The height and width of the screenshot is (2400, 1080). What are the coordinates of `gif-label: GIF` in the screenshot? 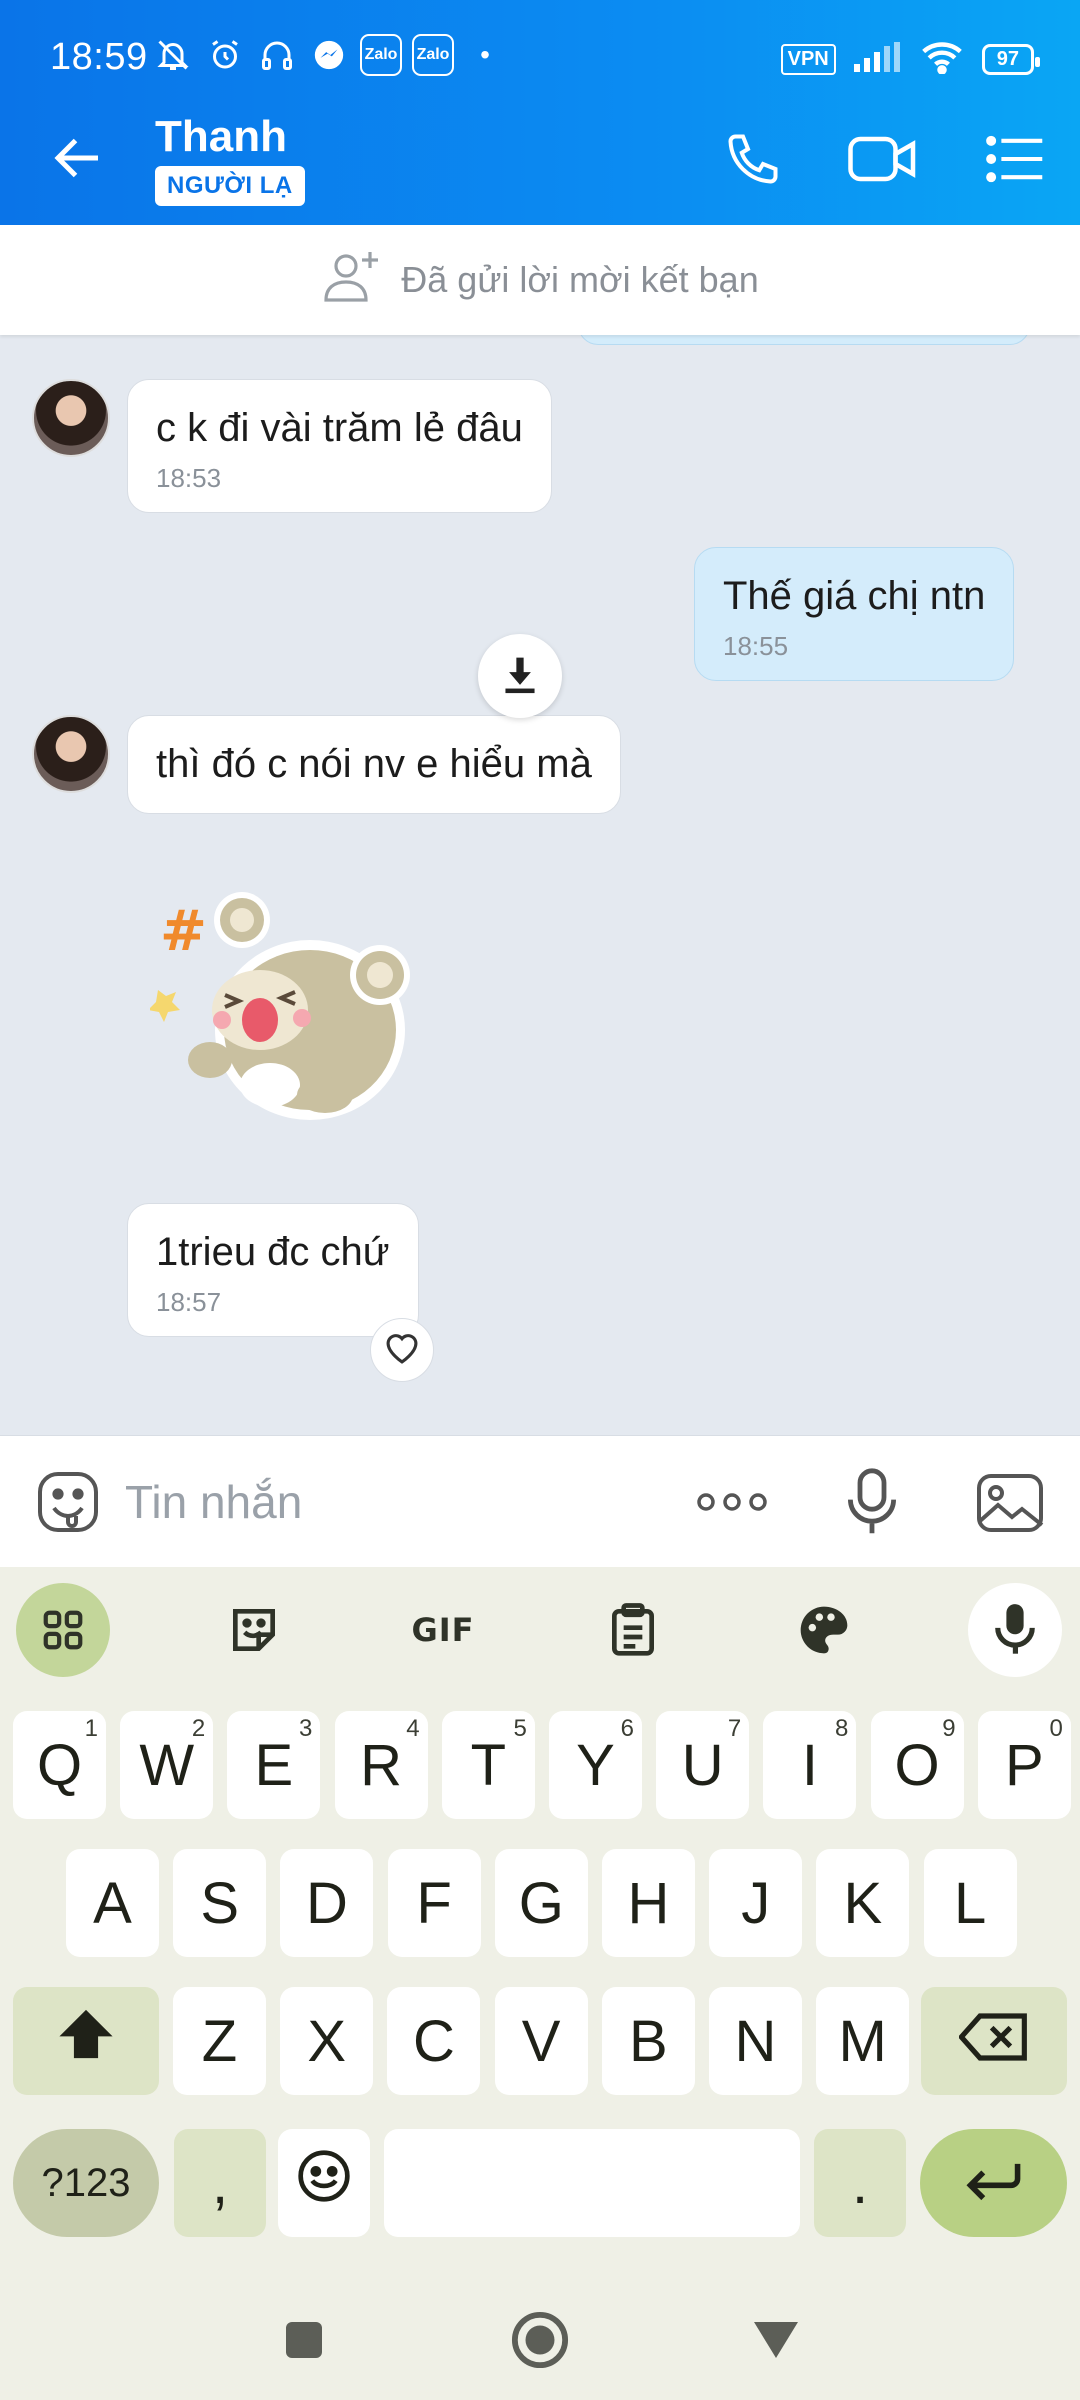 It's located at (443, 1630).